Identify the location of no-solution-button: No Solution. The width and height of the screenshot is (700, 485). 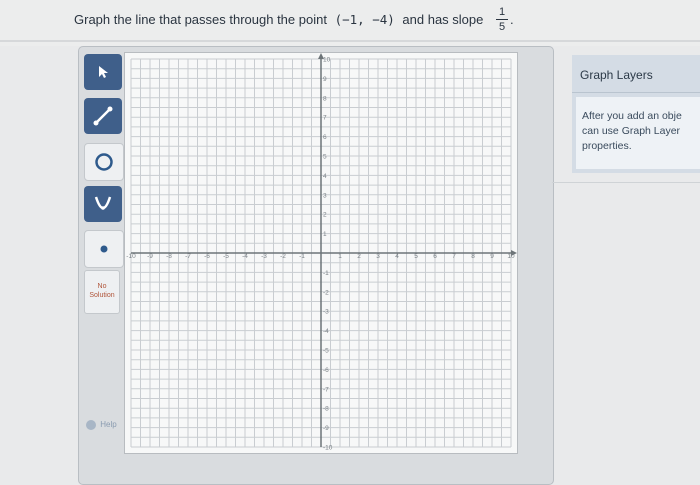
(102, 292).